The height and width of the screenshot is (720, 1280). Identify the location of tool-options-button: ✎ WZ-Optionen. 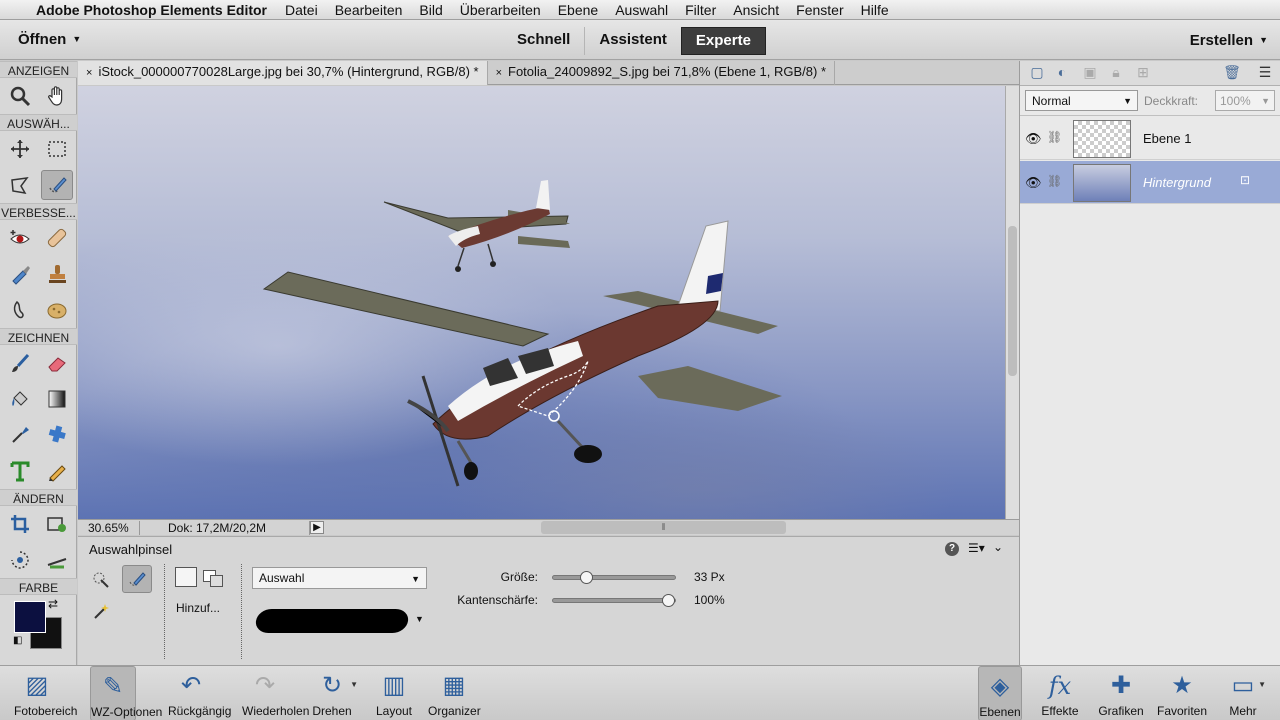
(126, 693).